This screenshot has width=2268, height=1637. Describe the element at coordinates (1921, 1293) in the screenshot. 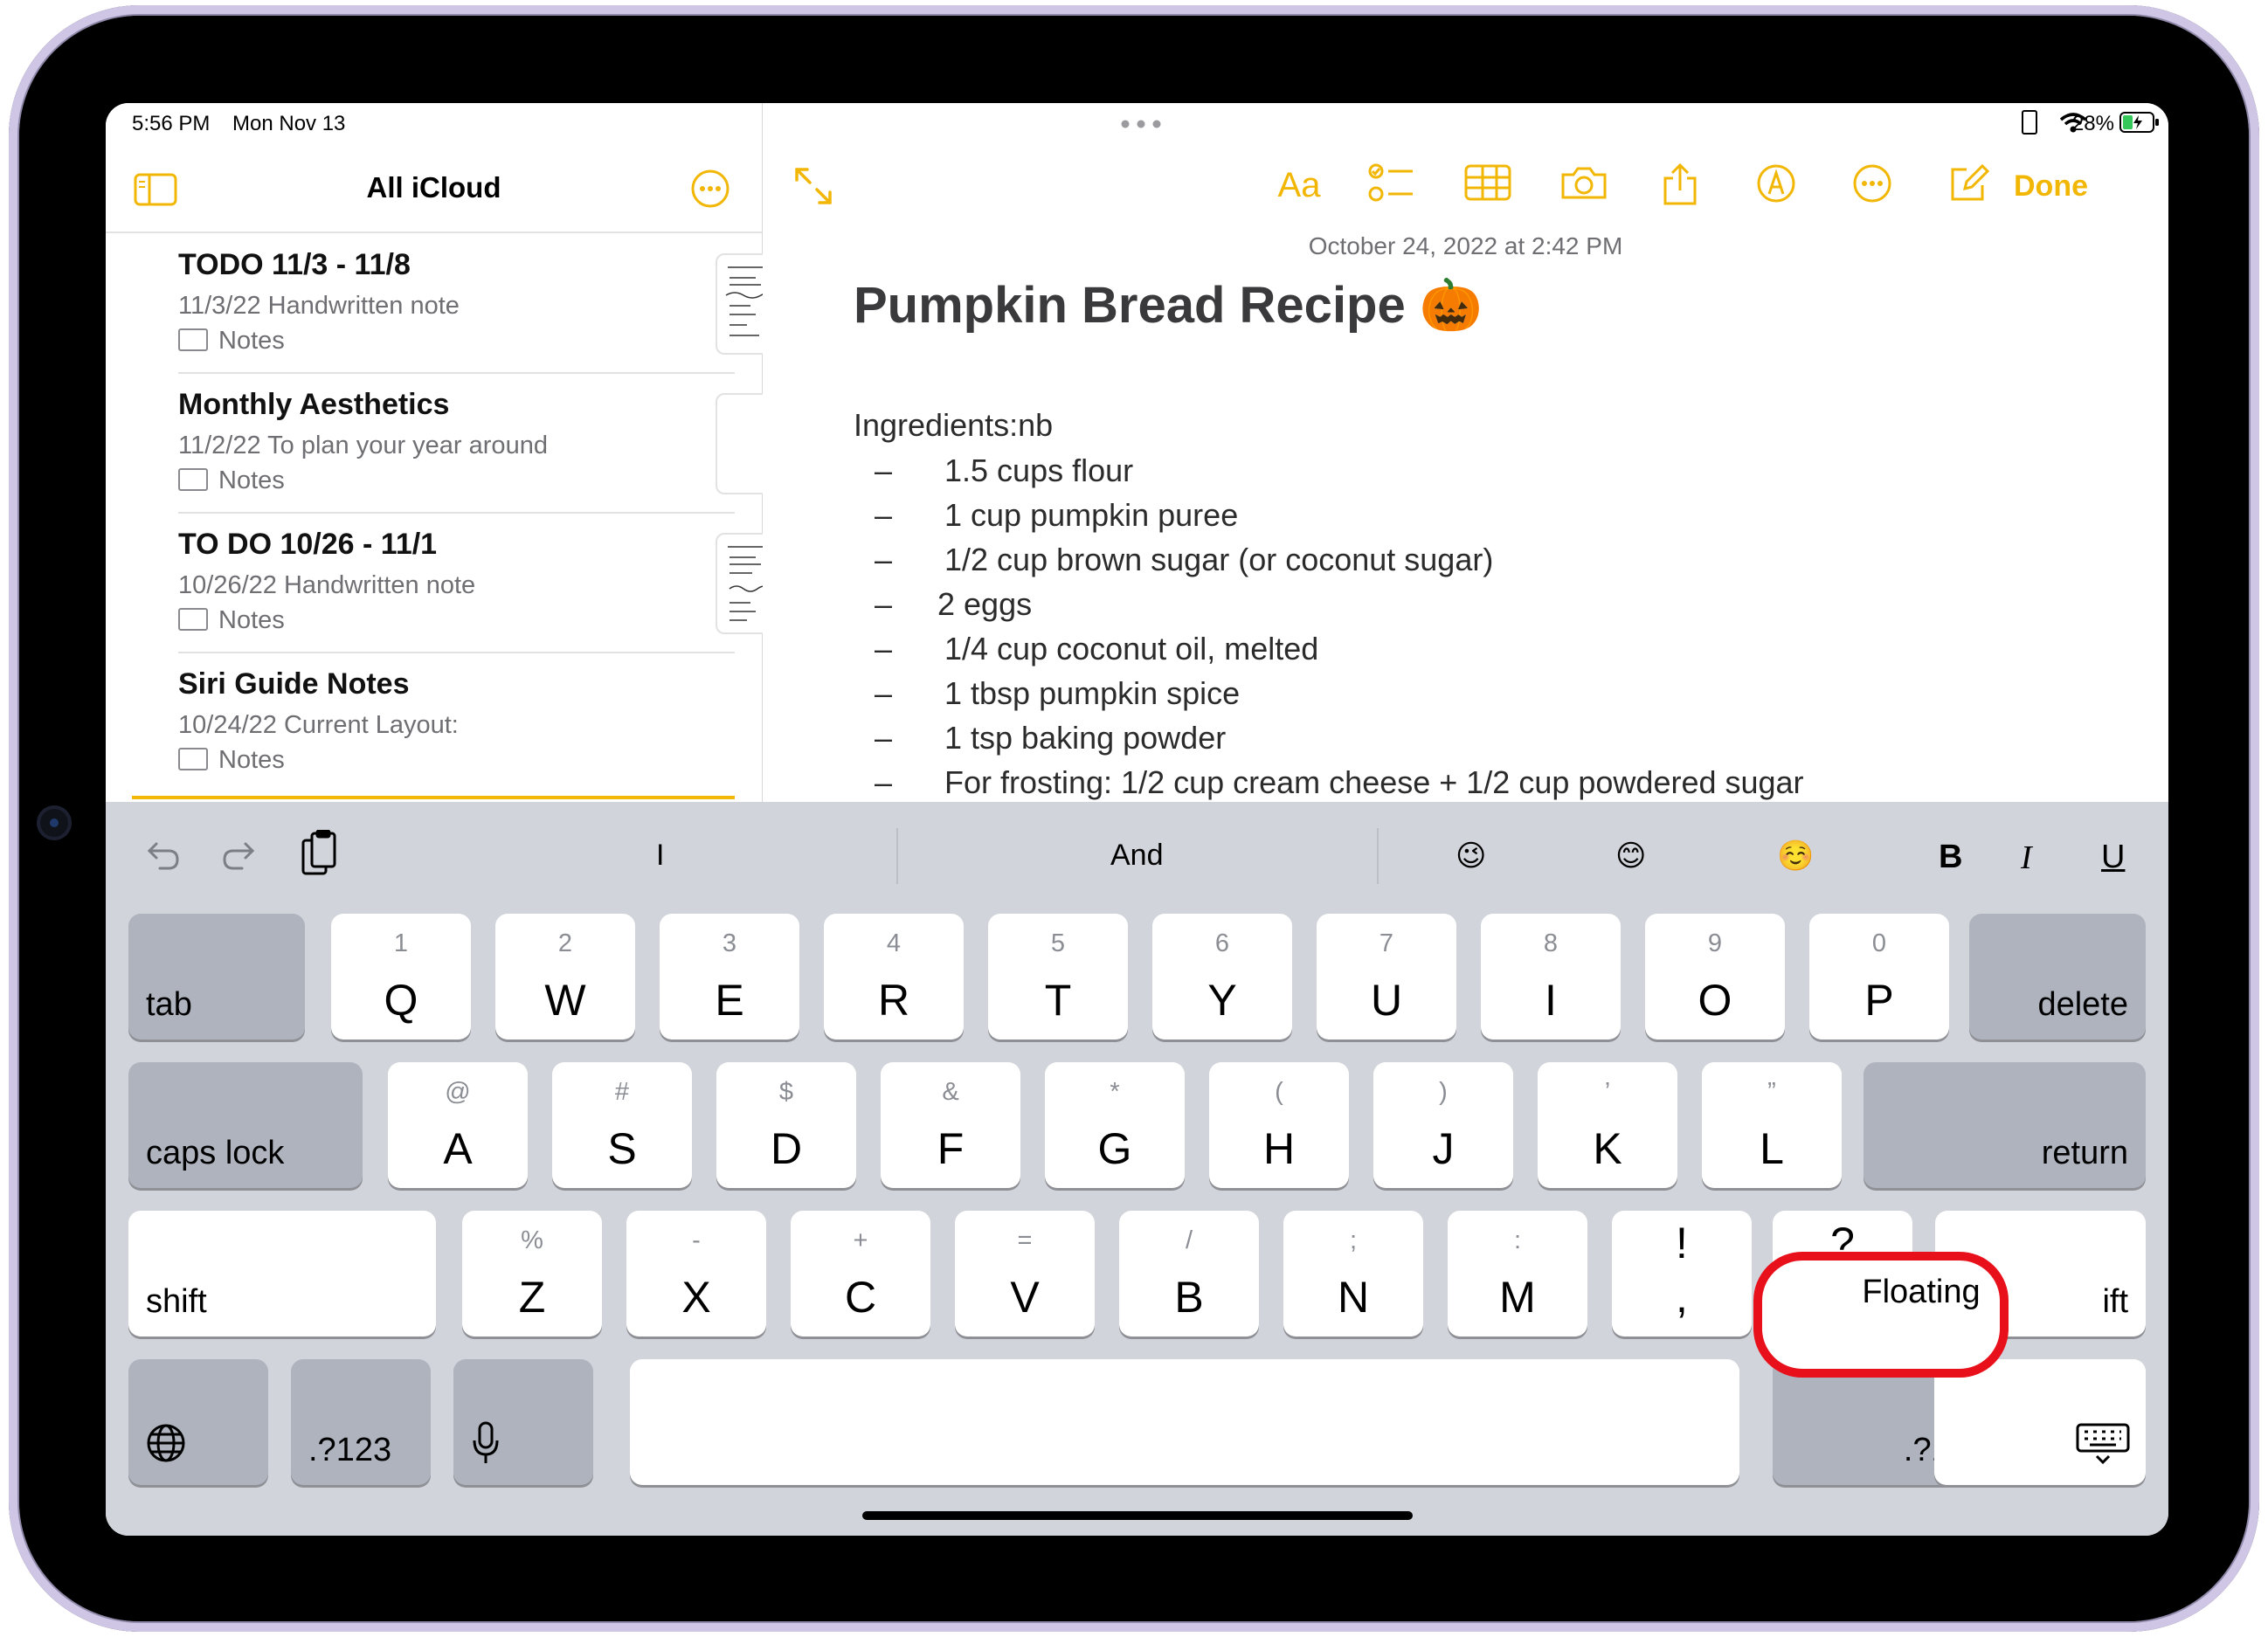

I see `floating-option: Floating` at that location.